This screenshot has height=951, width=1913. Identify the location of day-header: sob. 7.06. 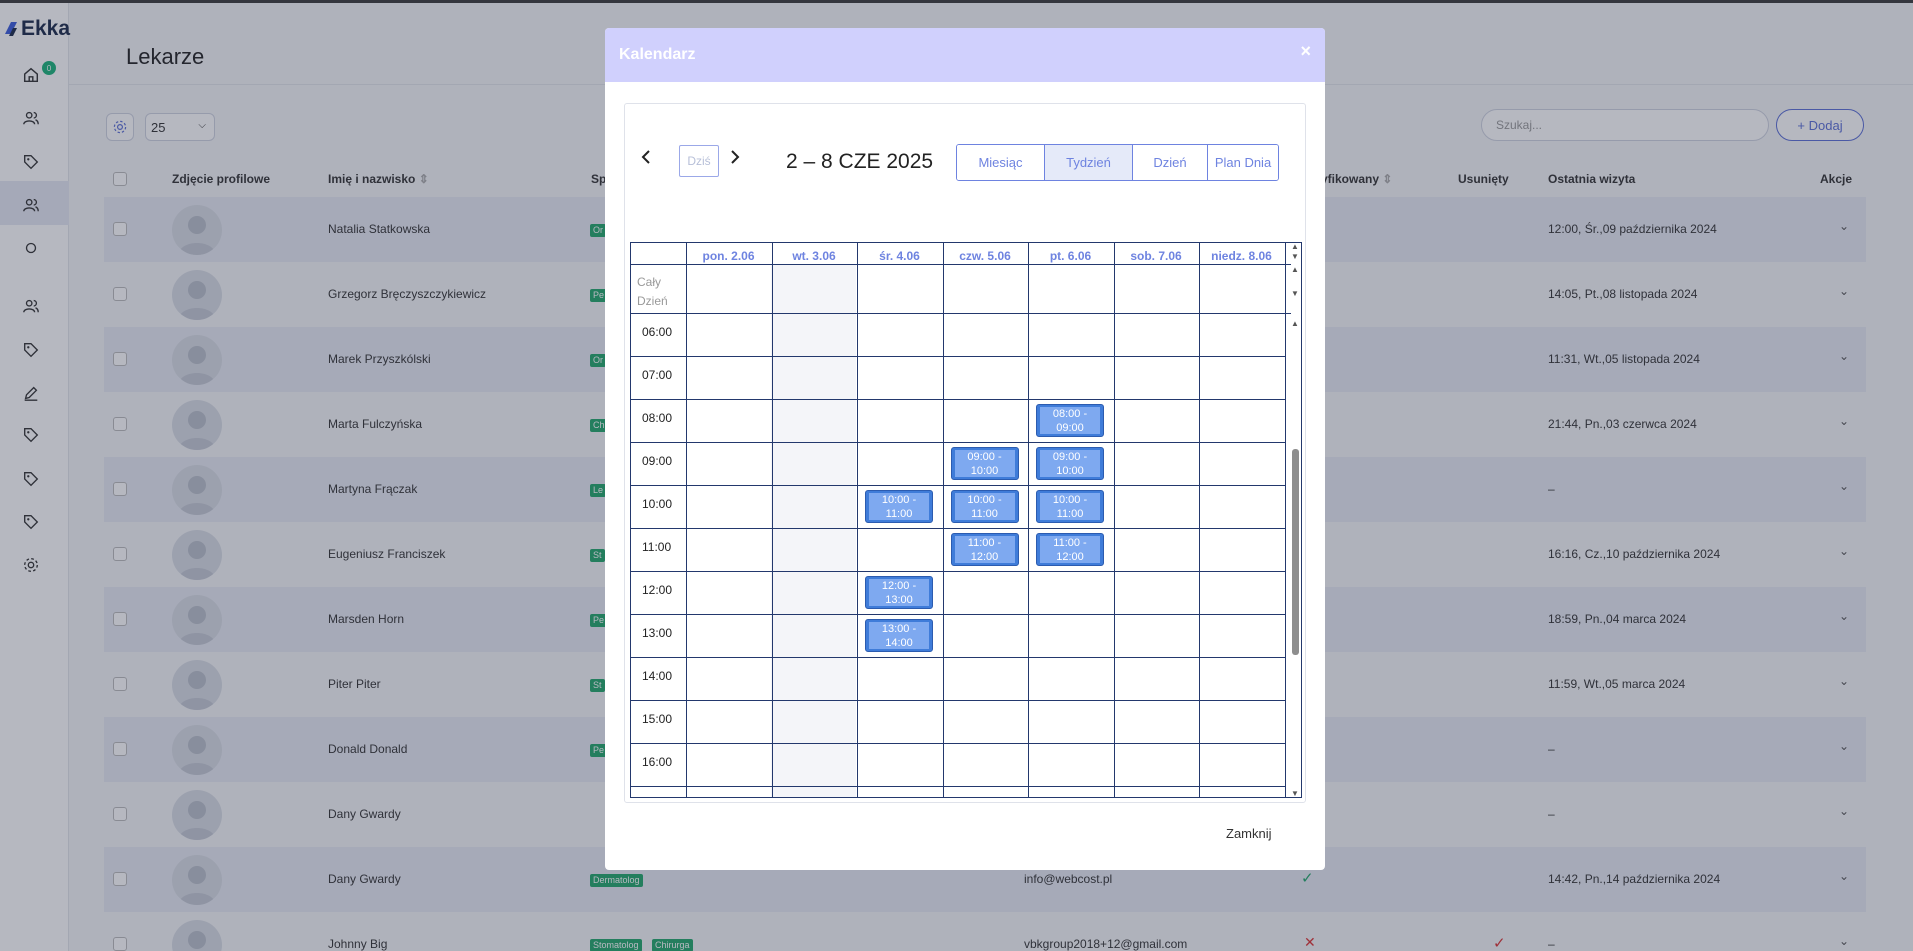
(1156, 256).